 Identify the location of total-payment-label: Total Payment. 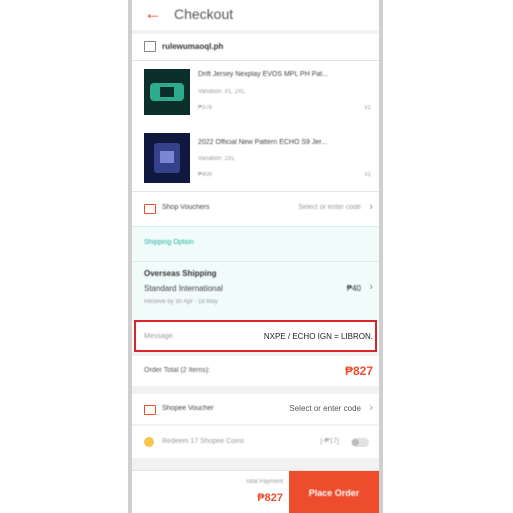
(263, 482).